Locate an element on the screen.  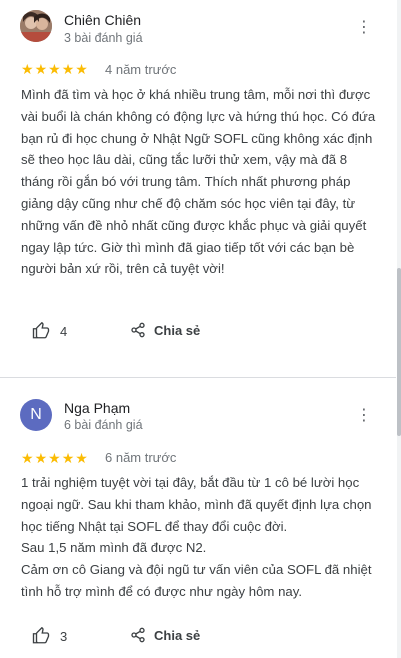
review-text-line: Sau 1,5 năm mình đã được N2. is located at coordinates (114, 548).